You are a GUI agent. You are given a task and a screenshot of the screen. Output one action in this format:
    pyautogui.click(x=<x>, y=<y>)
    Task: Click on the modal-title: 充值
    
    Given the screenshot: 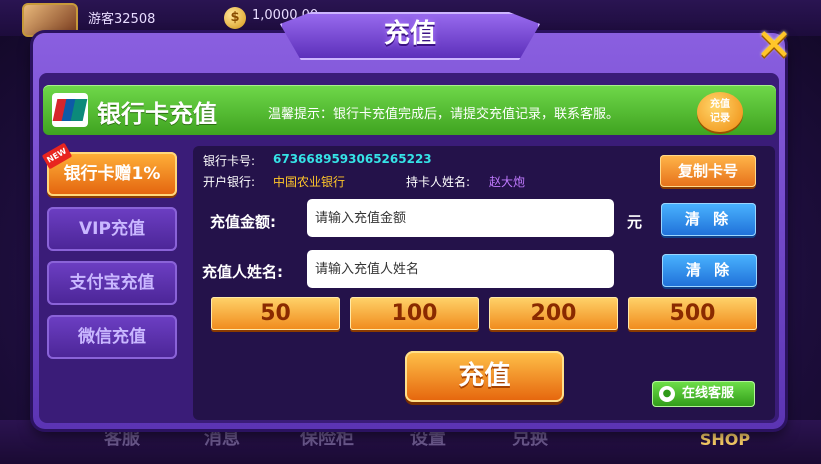 What is the action you would take?
    pyautogui.click(x=409, y=34)
    